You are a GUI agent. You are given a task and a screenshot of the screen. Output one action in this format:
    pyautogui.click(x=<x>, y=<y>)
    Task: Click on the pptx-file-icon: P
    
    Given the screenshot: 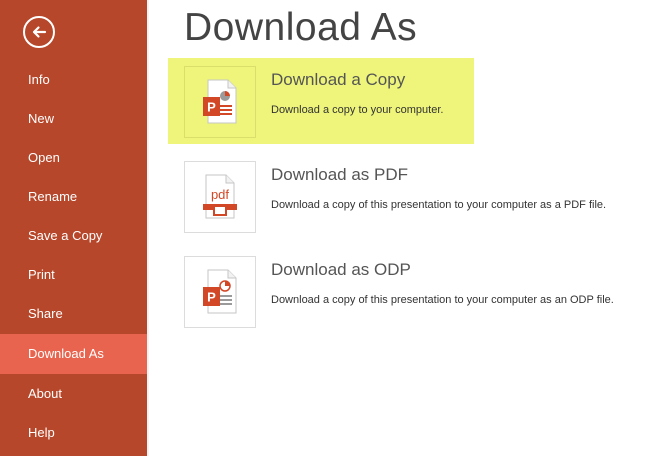 What is the action you would take?
    pyautogui.click(x=220, y=102)
    